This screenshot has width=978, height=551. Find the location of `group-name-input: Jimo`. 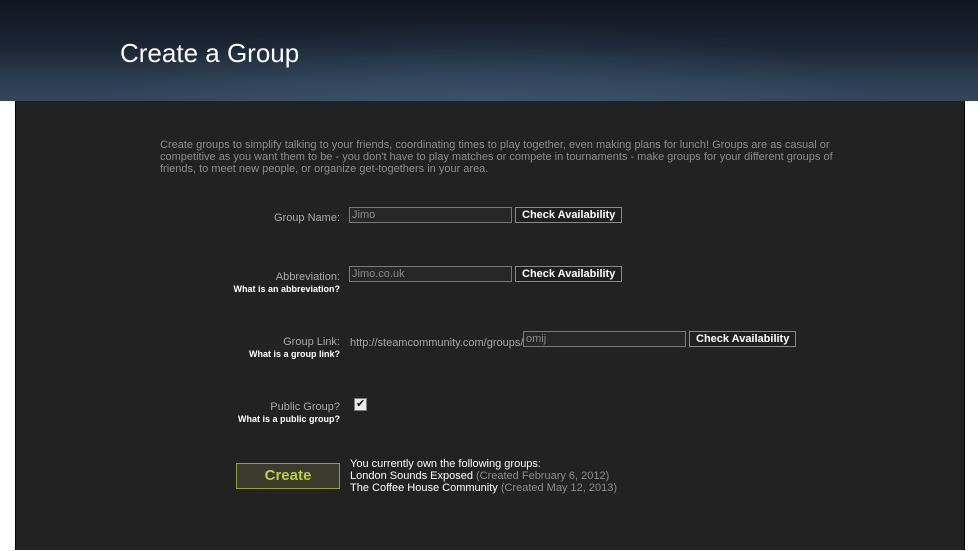

group-name-input: Jimo is located at coordinates (430, 215).